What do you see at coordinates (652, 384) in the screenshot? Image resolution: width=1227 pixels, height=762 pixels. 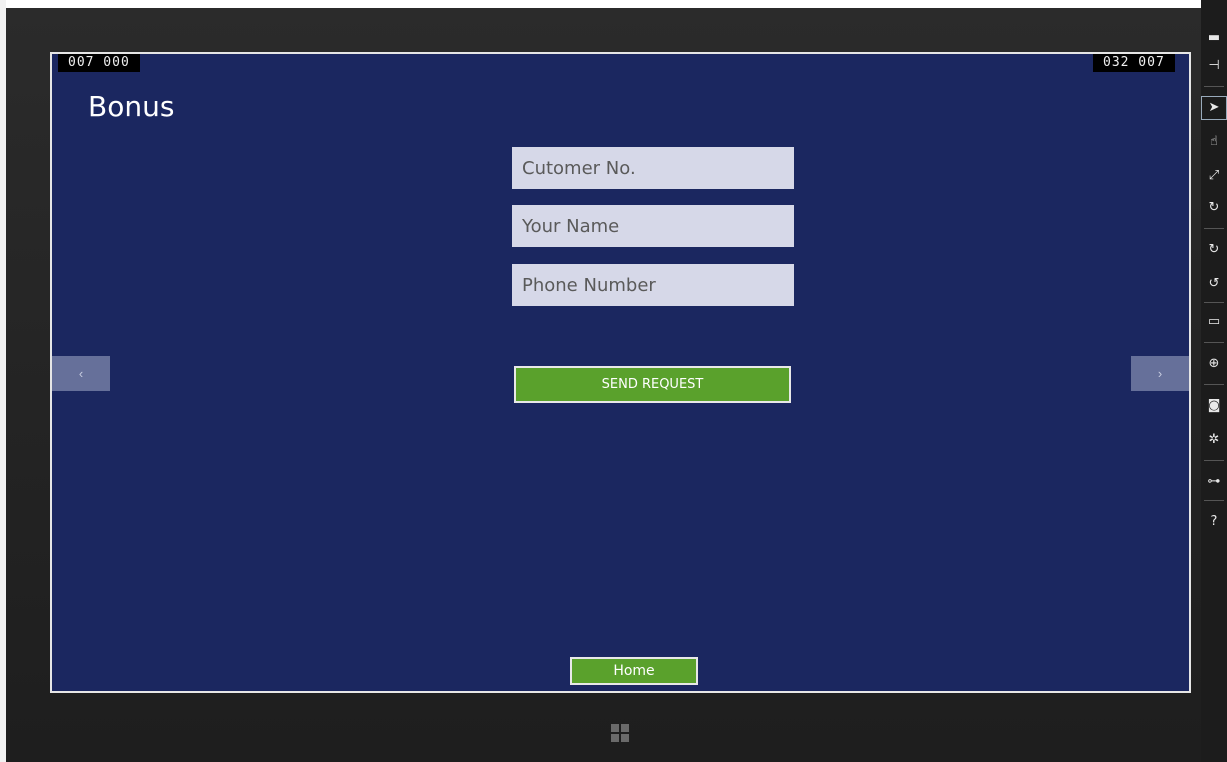 I see `send-request-button: SEND REQUEST` at bounding box center [652, 384].